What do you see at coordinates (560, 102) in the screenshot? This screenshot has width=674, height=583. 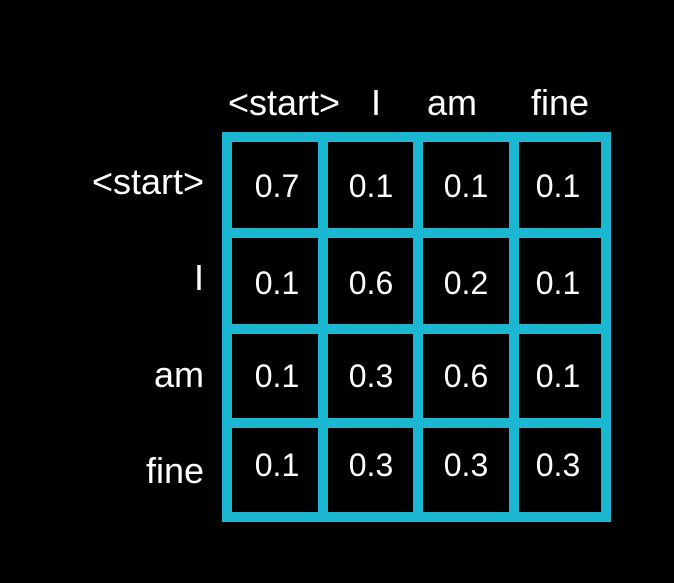 I see `column-label-fine: fine` at bounding box center [560, 102].